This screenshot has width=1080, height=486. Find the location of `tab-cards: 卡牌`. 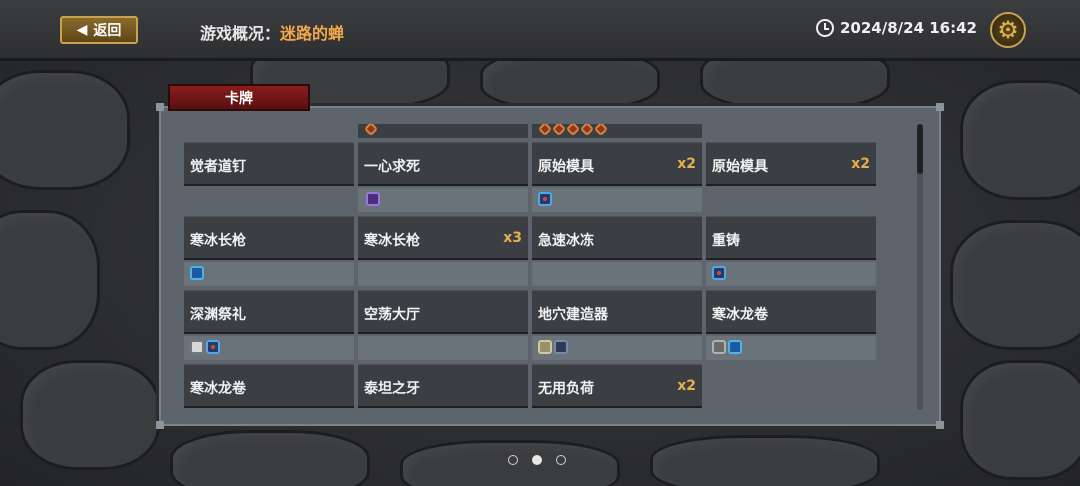

tab-cards: 卡牌 is located at coordinates (239, 97).